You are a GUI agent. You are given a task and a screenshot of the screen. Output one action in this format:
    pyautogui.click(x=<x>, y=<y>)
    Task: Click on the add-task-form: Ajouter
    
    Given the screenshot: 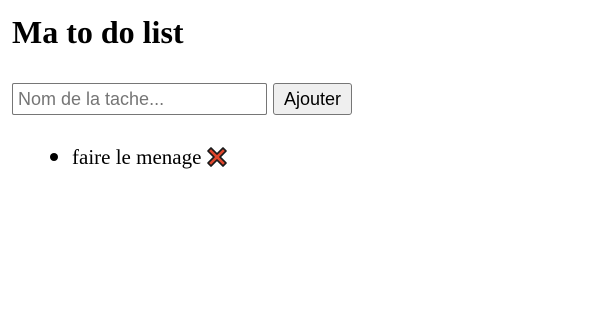 What is the action you would take?
    pyautogui.click(x=182, y=99)
    